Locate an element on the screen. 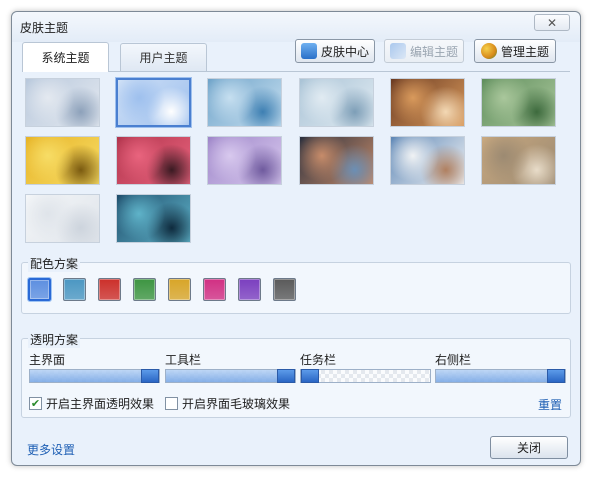 This screenshot has height=486, width=600. slider-label: 主界面 is located at coordinates (47, 360).